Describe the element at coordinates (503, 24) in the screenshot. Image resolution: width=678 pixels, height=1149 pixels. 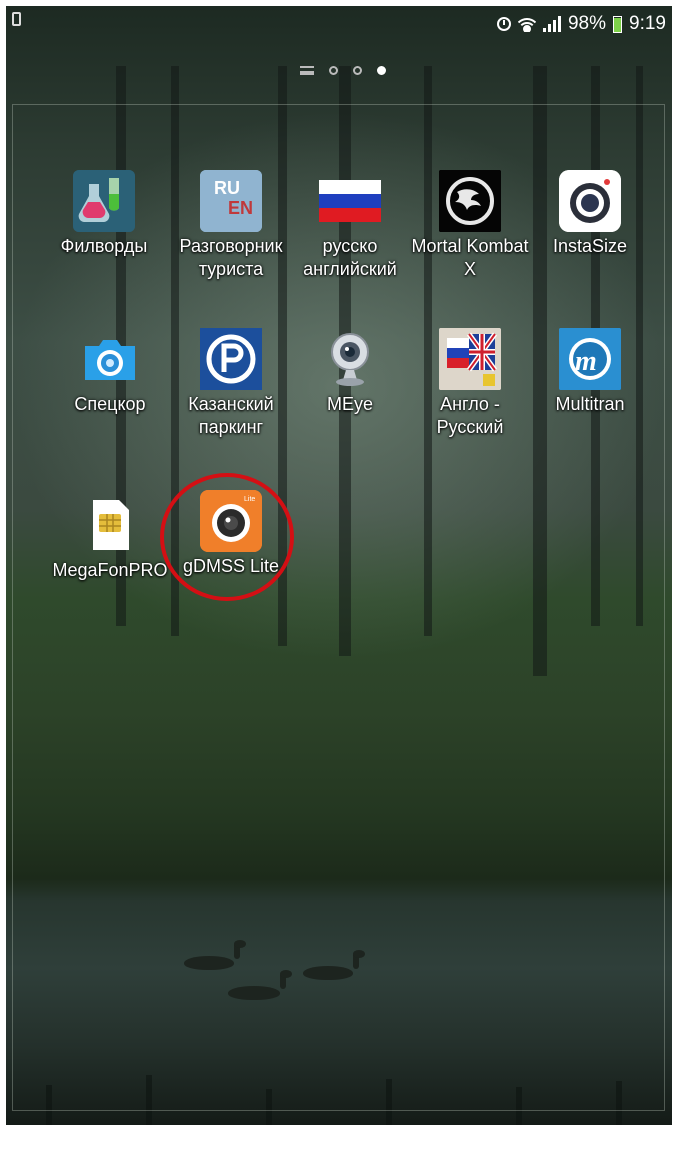
I see `alarm-icon` at that location.